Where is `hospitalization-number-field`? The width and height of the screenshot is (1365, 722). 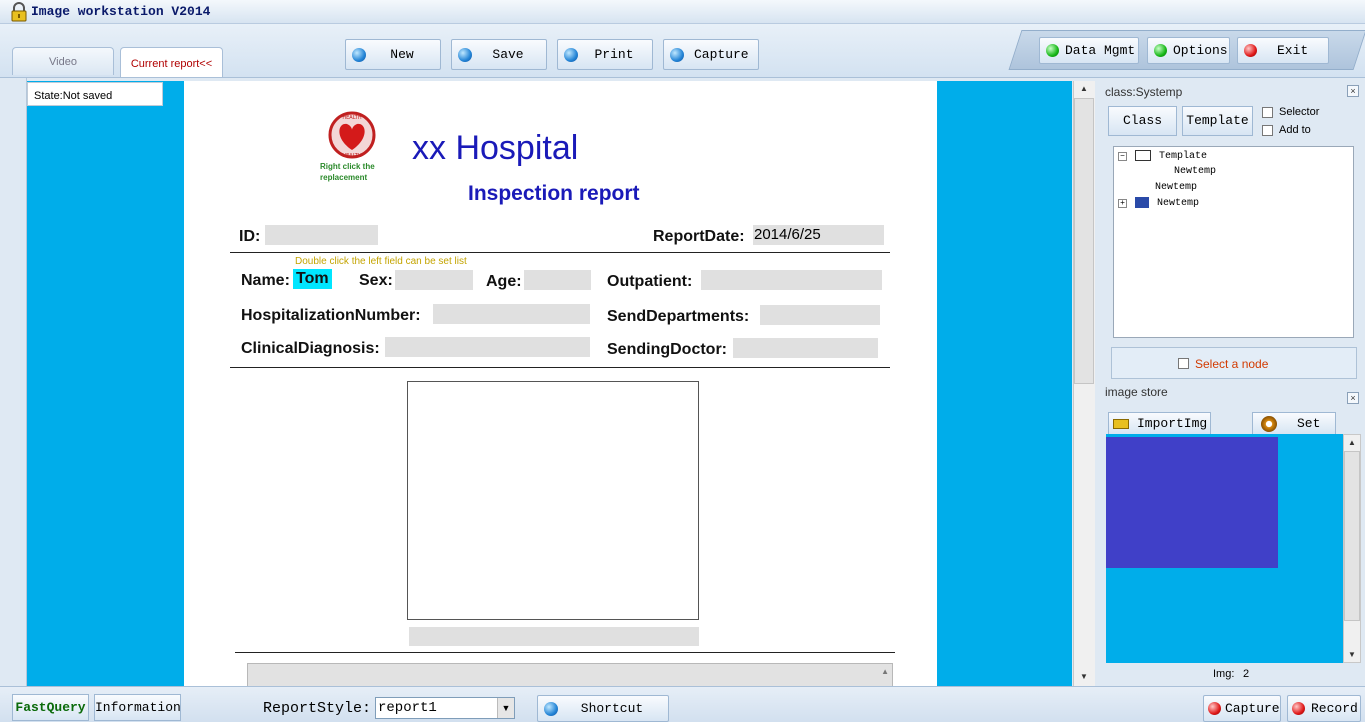 hospitalization-number-field is located at coordinates (511, 314).